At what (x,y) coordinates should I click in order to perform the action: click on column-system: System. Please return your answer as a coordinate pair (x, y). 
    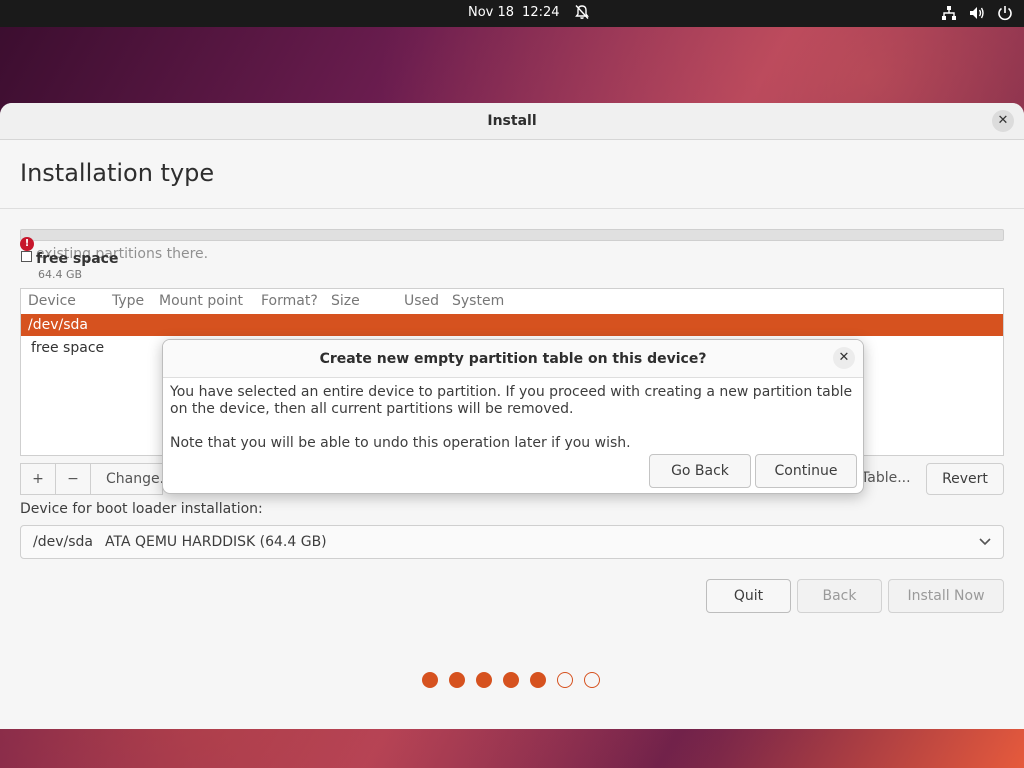
    Looking at the image, I should click on (492, 301).